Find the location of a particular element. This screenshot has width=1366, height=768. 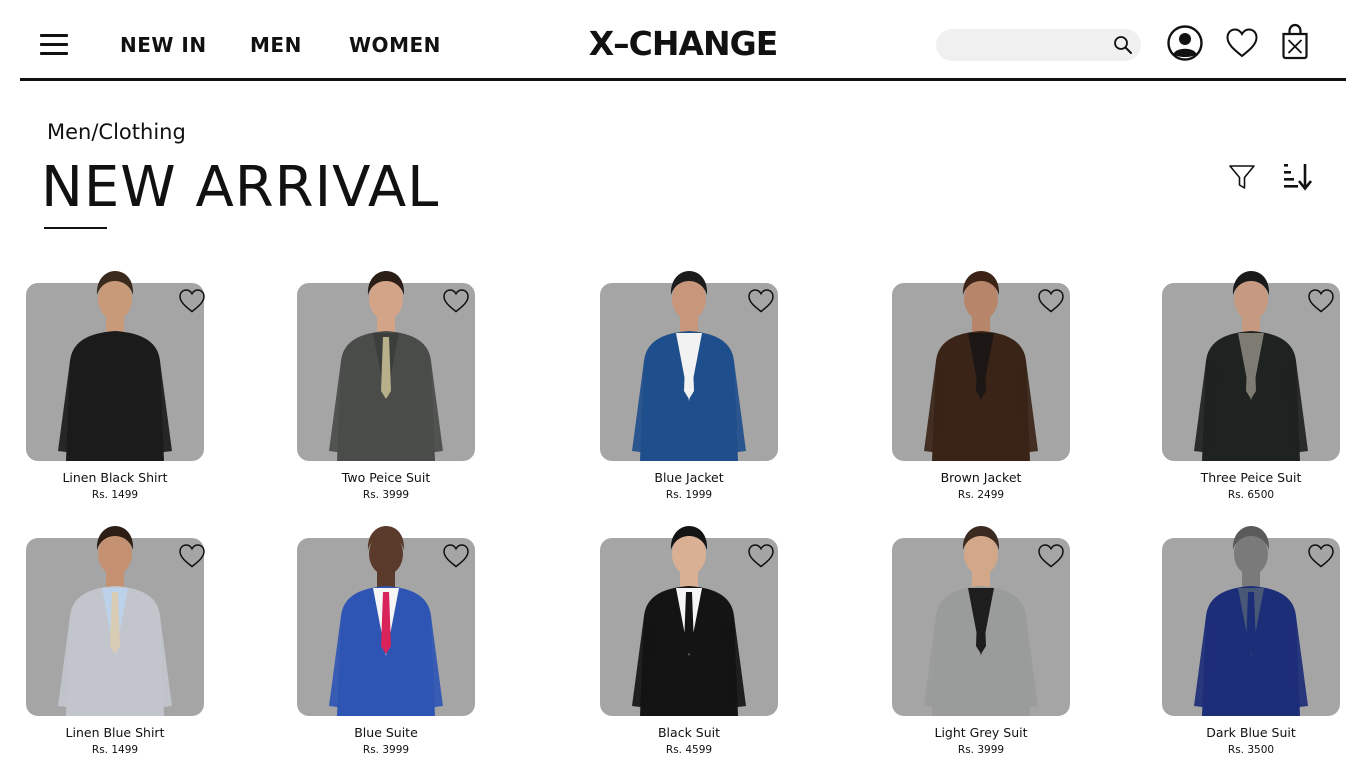

product-name: Blue Jacket is located at coordinates (689, 477).